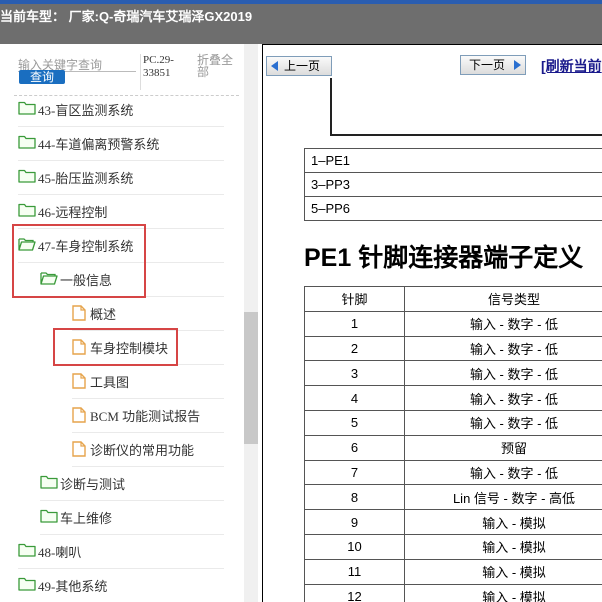  I want to click on tree-item: 49-其他系统, so click(121, 585).